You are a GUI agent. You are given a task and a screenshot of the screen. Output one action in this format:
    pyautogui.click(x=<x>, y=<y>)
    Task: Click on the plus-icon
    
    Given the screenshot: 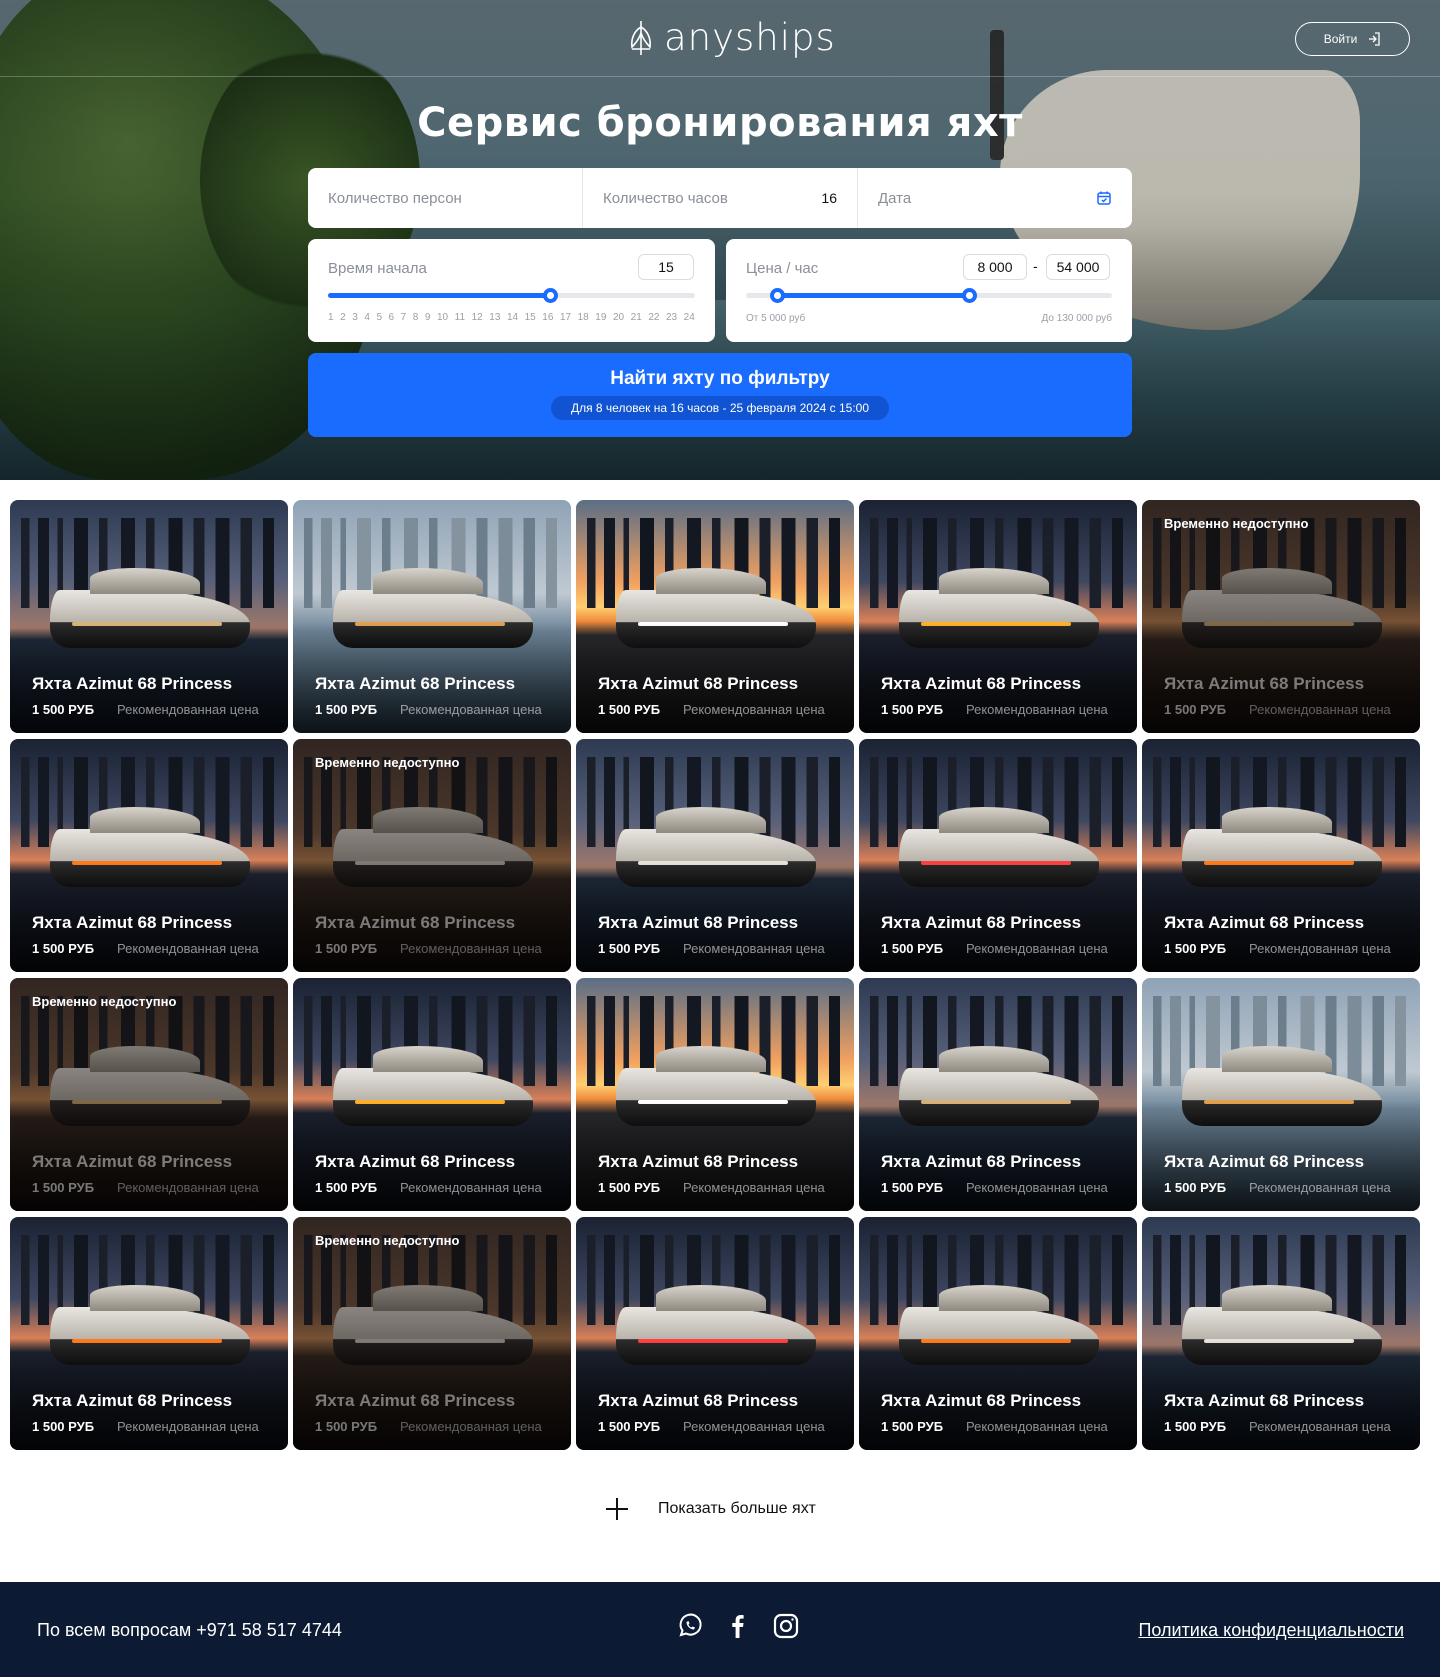 What is the action you would take?
    pyautogui.click(x=617, y=1509)
    